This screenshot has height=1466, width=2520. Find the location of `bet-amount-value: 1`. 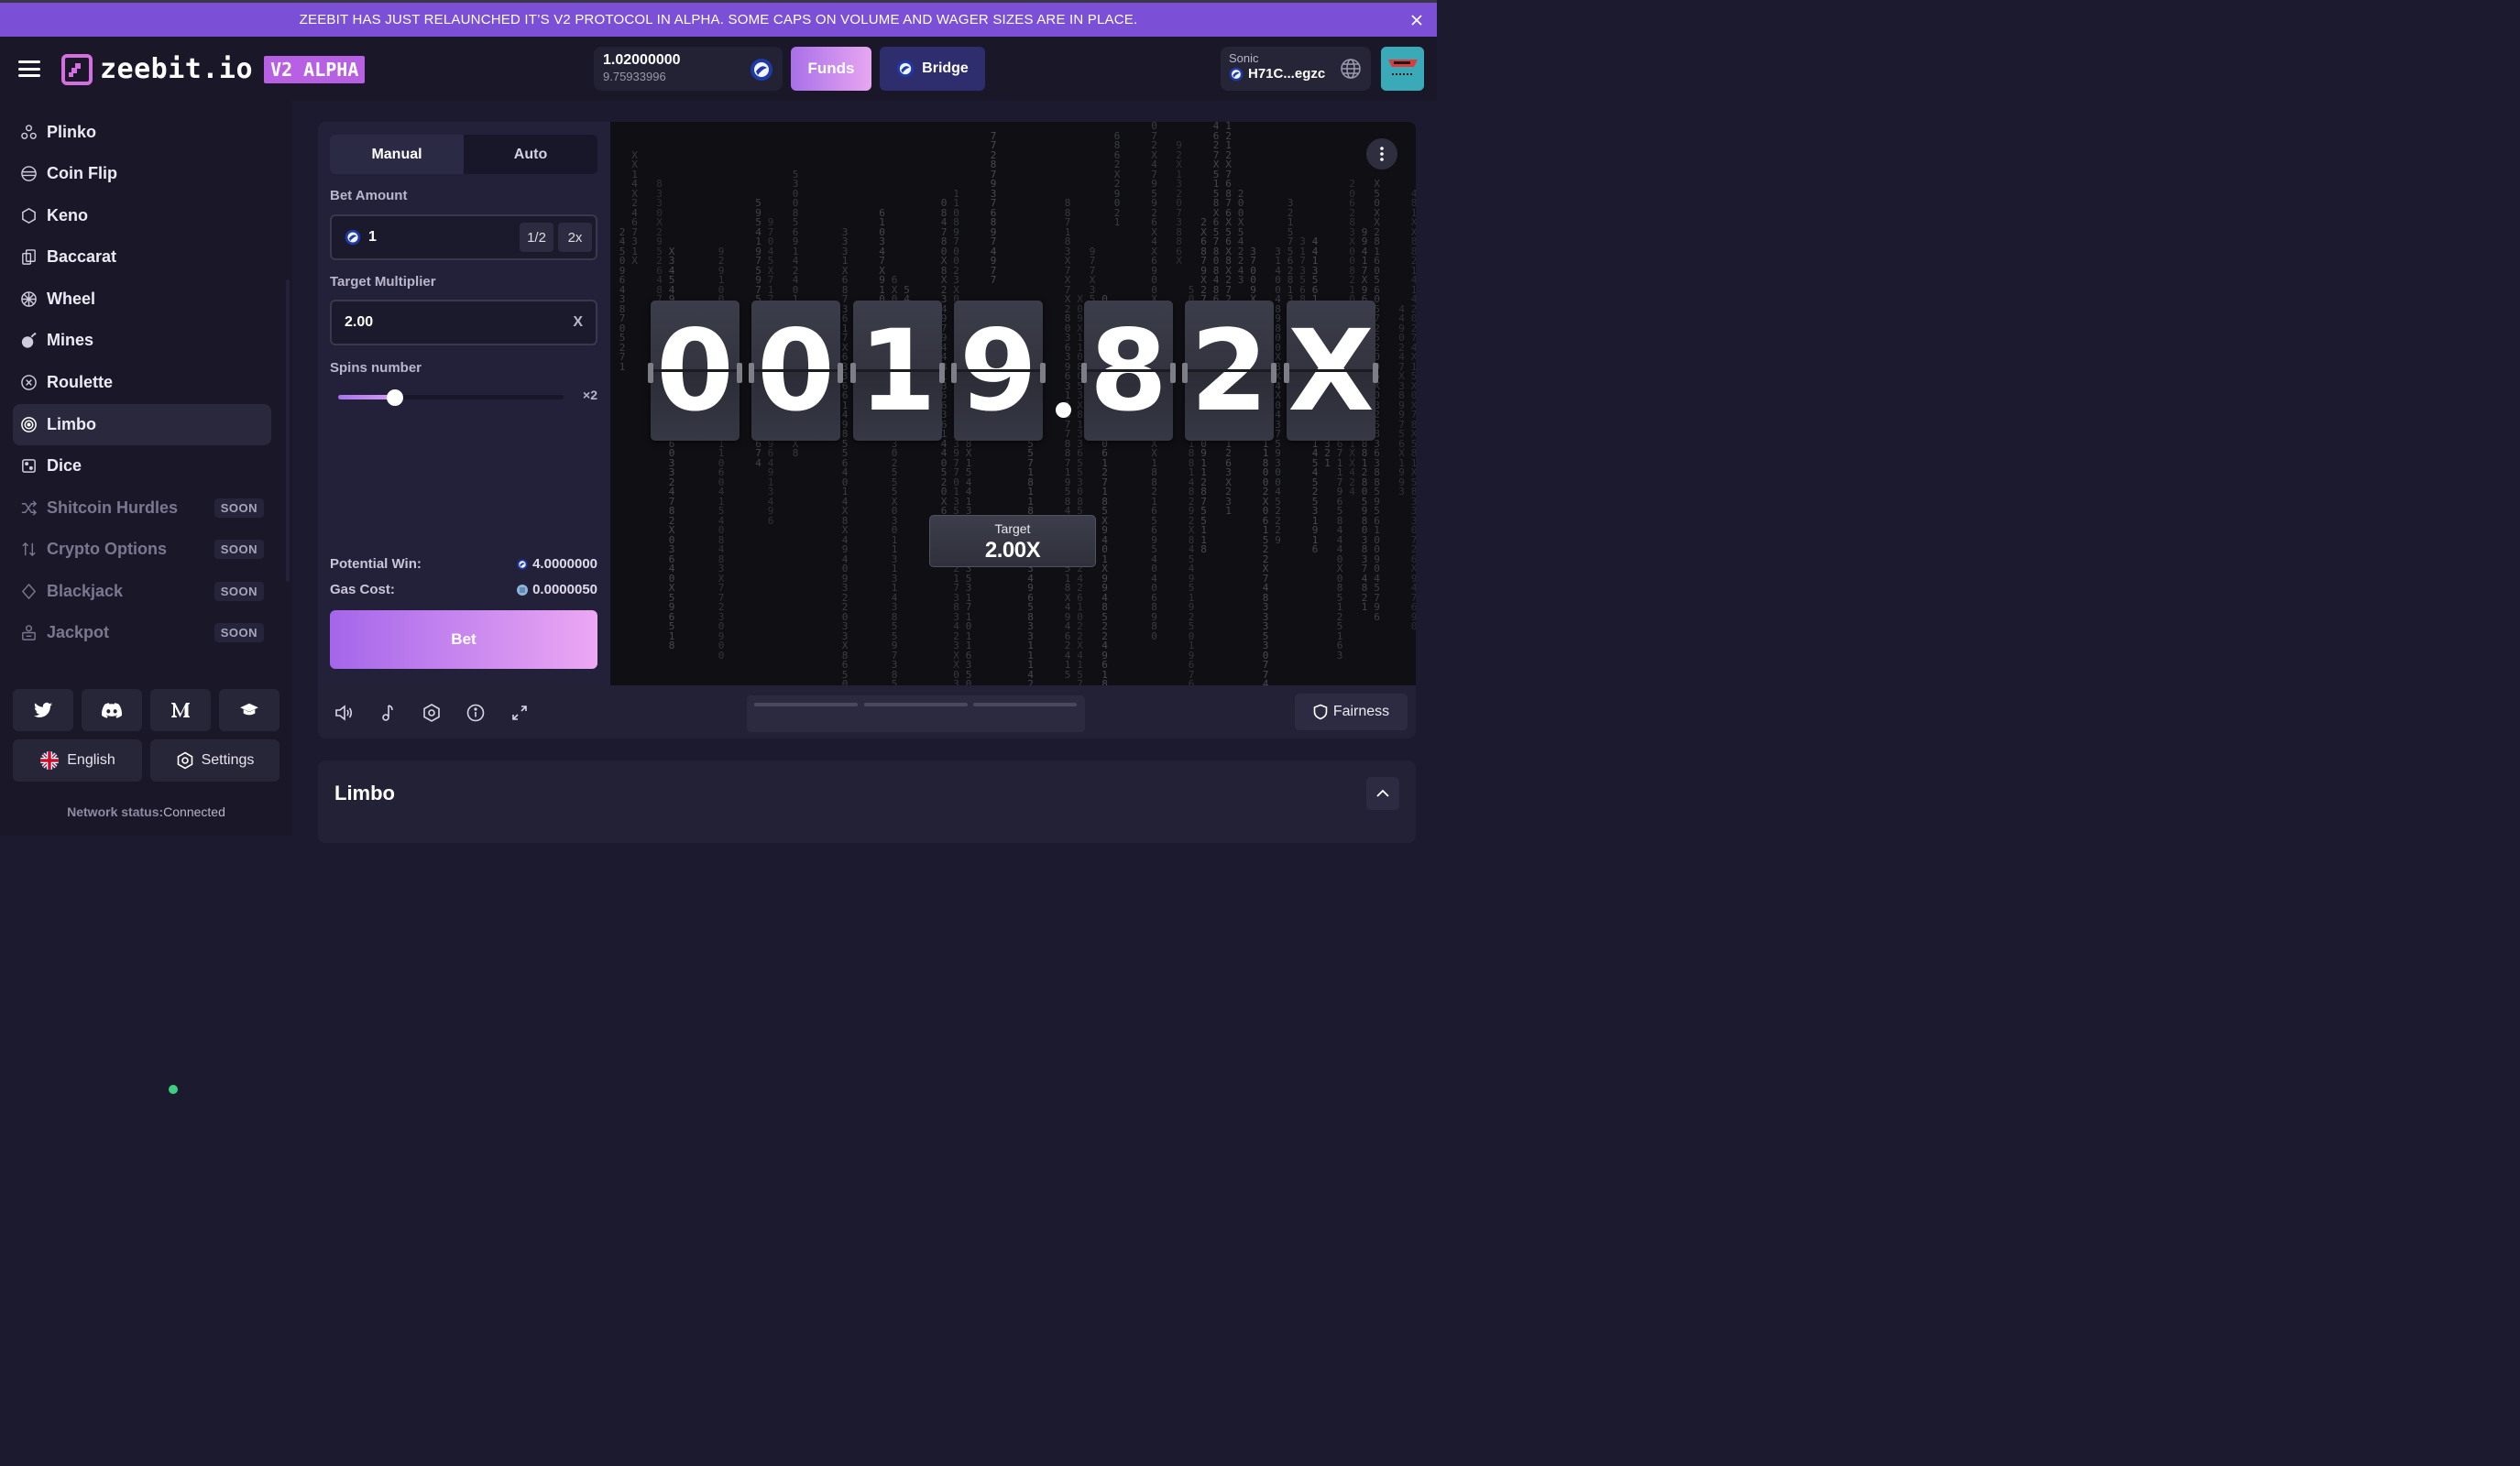

bet-amount-value: 1 is located at coordinates (372, 237).